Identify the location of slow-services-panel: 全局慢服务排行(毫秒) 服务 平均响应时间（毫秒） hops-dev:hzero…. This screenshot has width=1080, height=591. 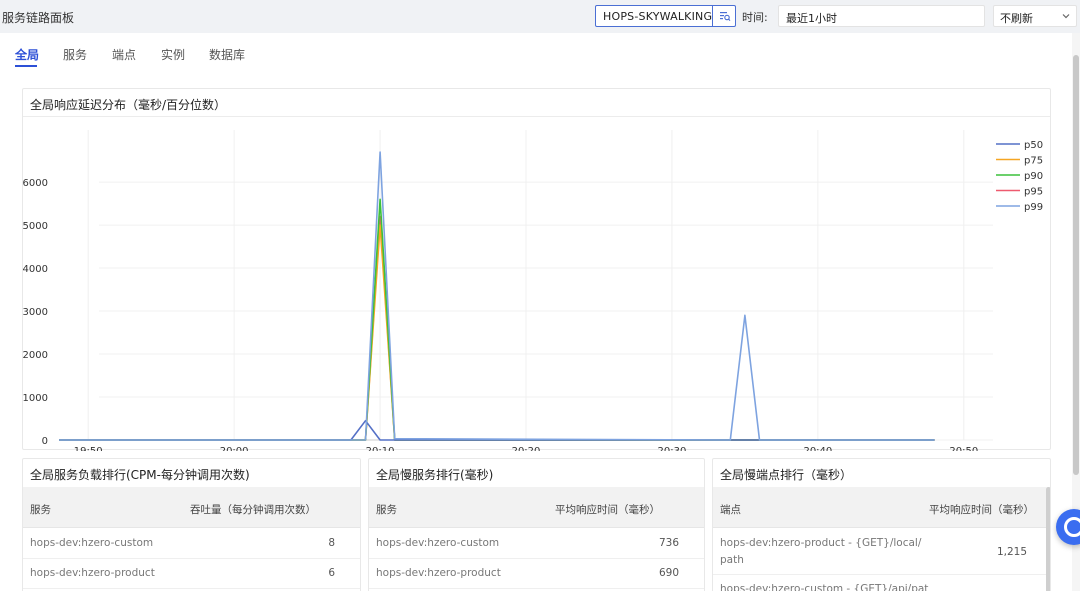
(536, 524).